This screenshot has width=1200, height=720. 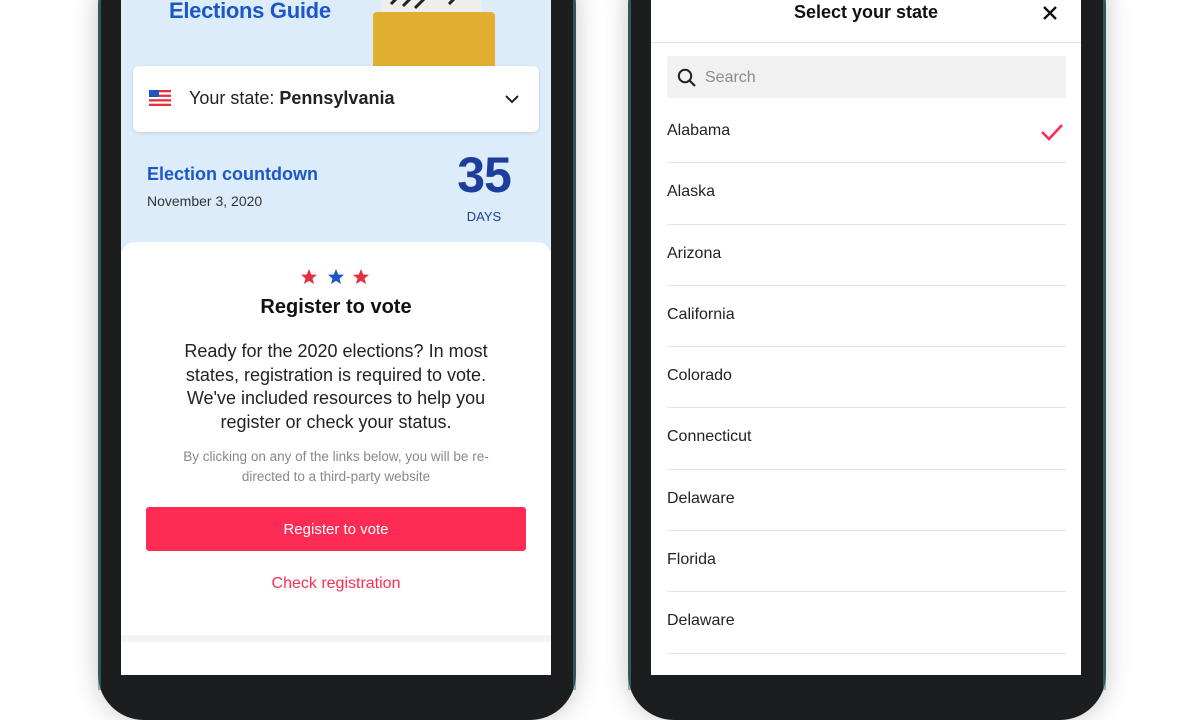 I want to click on state-row: California, so click(x=866, y=317).